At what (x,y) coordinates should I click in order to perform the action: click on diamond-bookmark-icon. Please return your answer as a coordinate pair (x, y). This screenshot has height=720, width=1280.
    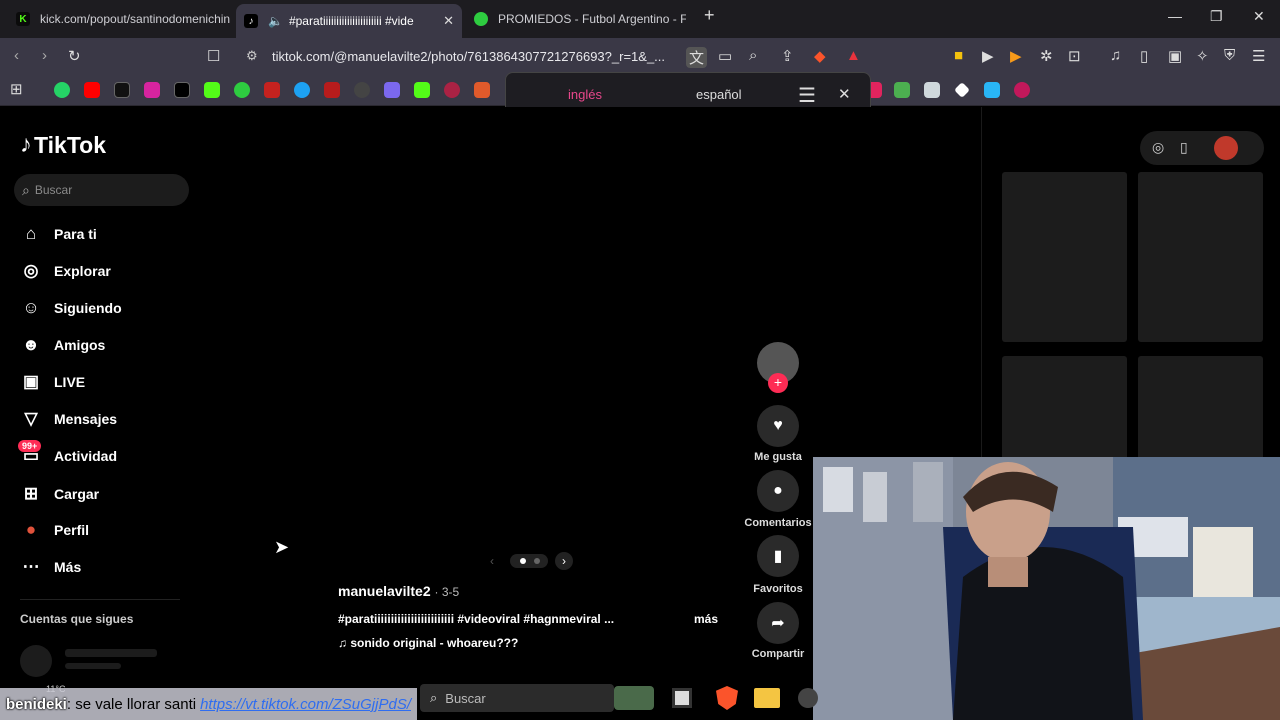
    Looking at the image, I should click on (962, 90).